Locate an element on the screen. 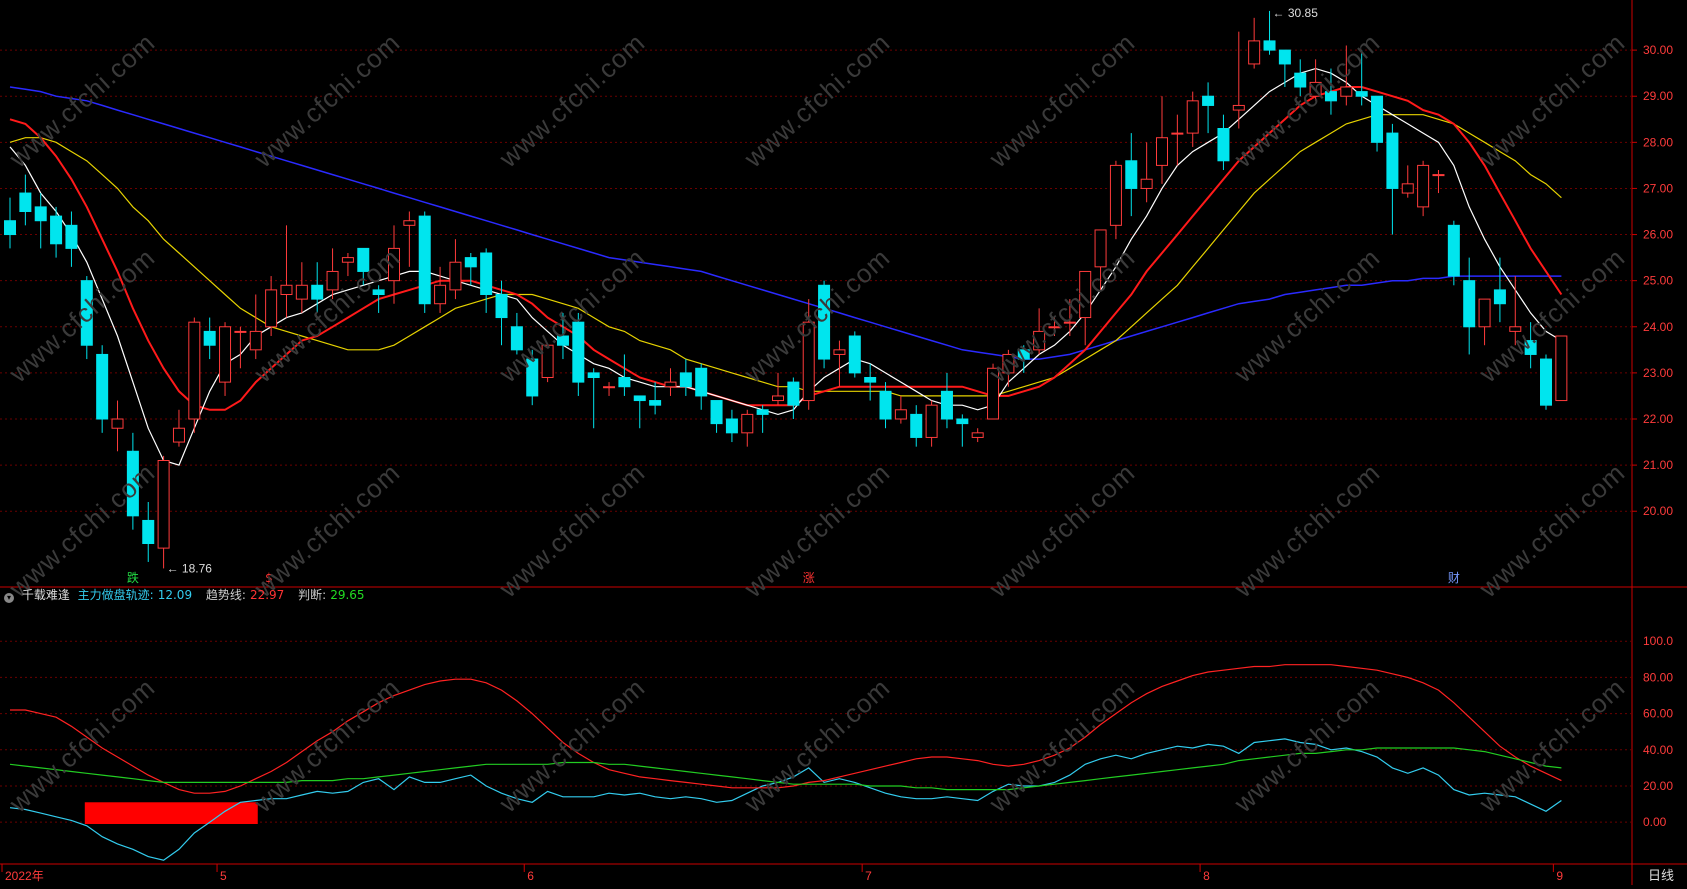 The image size is (1687, 889). trend-label: 趋势线: is located at coordinates (225, 595).